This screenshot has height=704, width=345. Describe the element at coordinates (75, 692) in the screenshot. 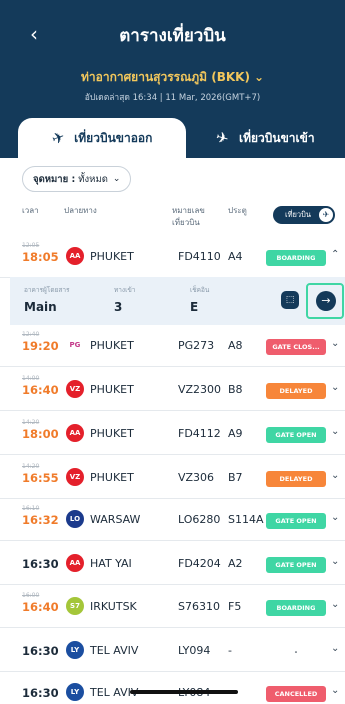

I see `airline-logo-icon: LY` at that location.